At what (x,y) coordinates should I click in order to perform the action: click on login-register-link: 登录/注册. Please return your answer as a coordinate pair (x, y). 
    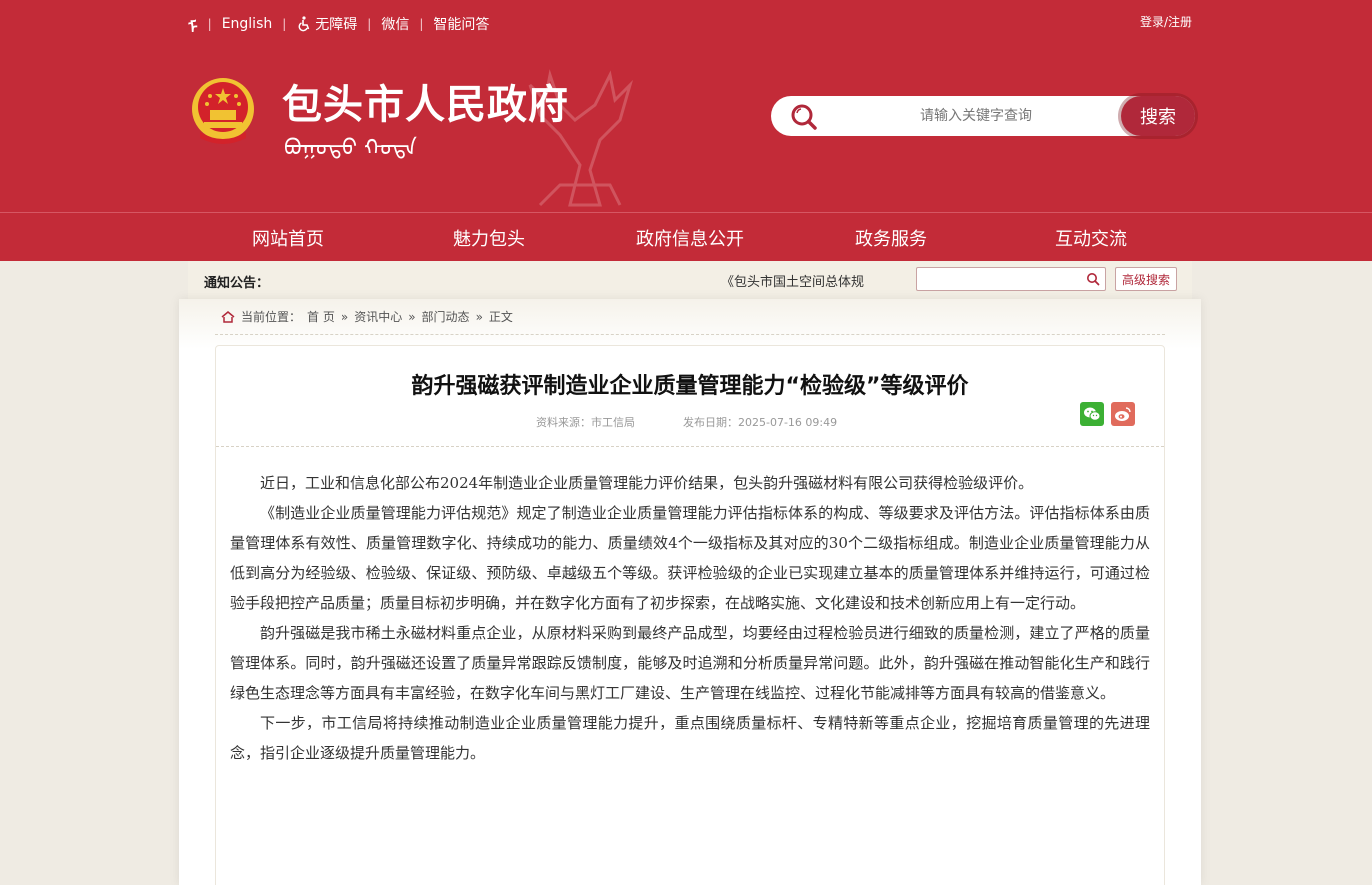
    Looking at the image, I should click on (1166, 21).